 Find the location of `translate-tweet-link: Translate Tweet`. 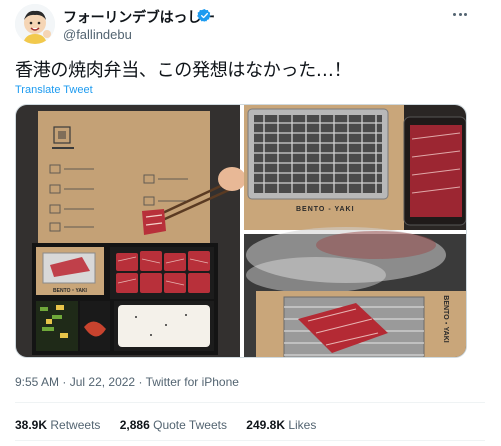

translate-tweet-link: Translate Tweet is located at coordinates (54, 90).